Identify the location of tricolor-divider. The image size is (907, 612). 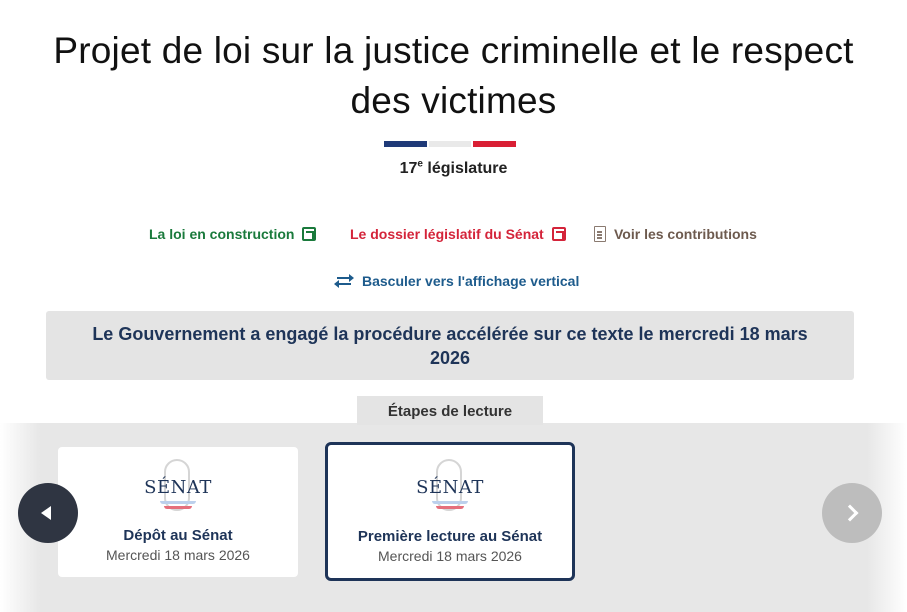
(450, 144).